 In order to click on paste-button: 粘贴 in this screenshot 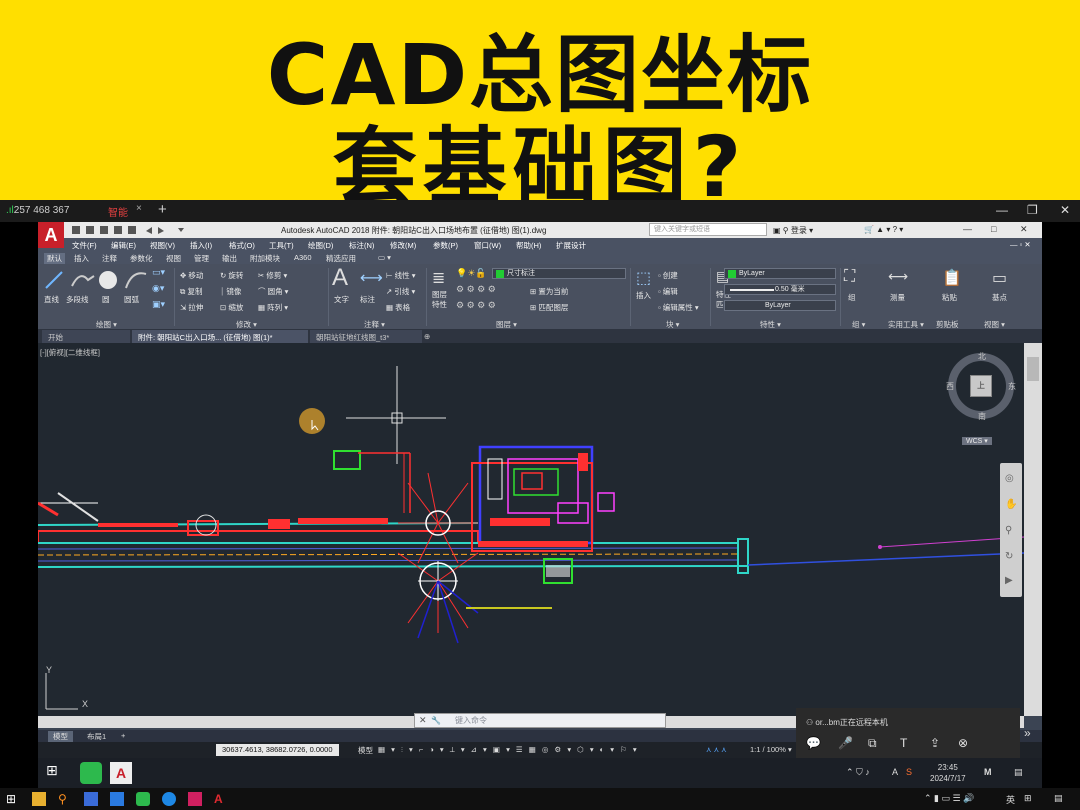, I will do `click(949, 297)`.